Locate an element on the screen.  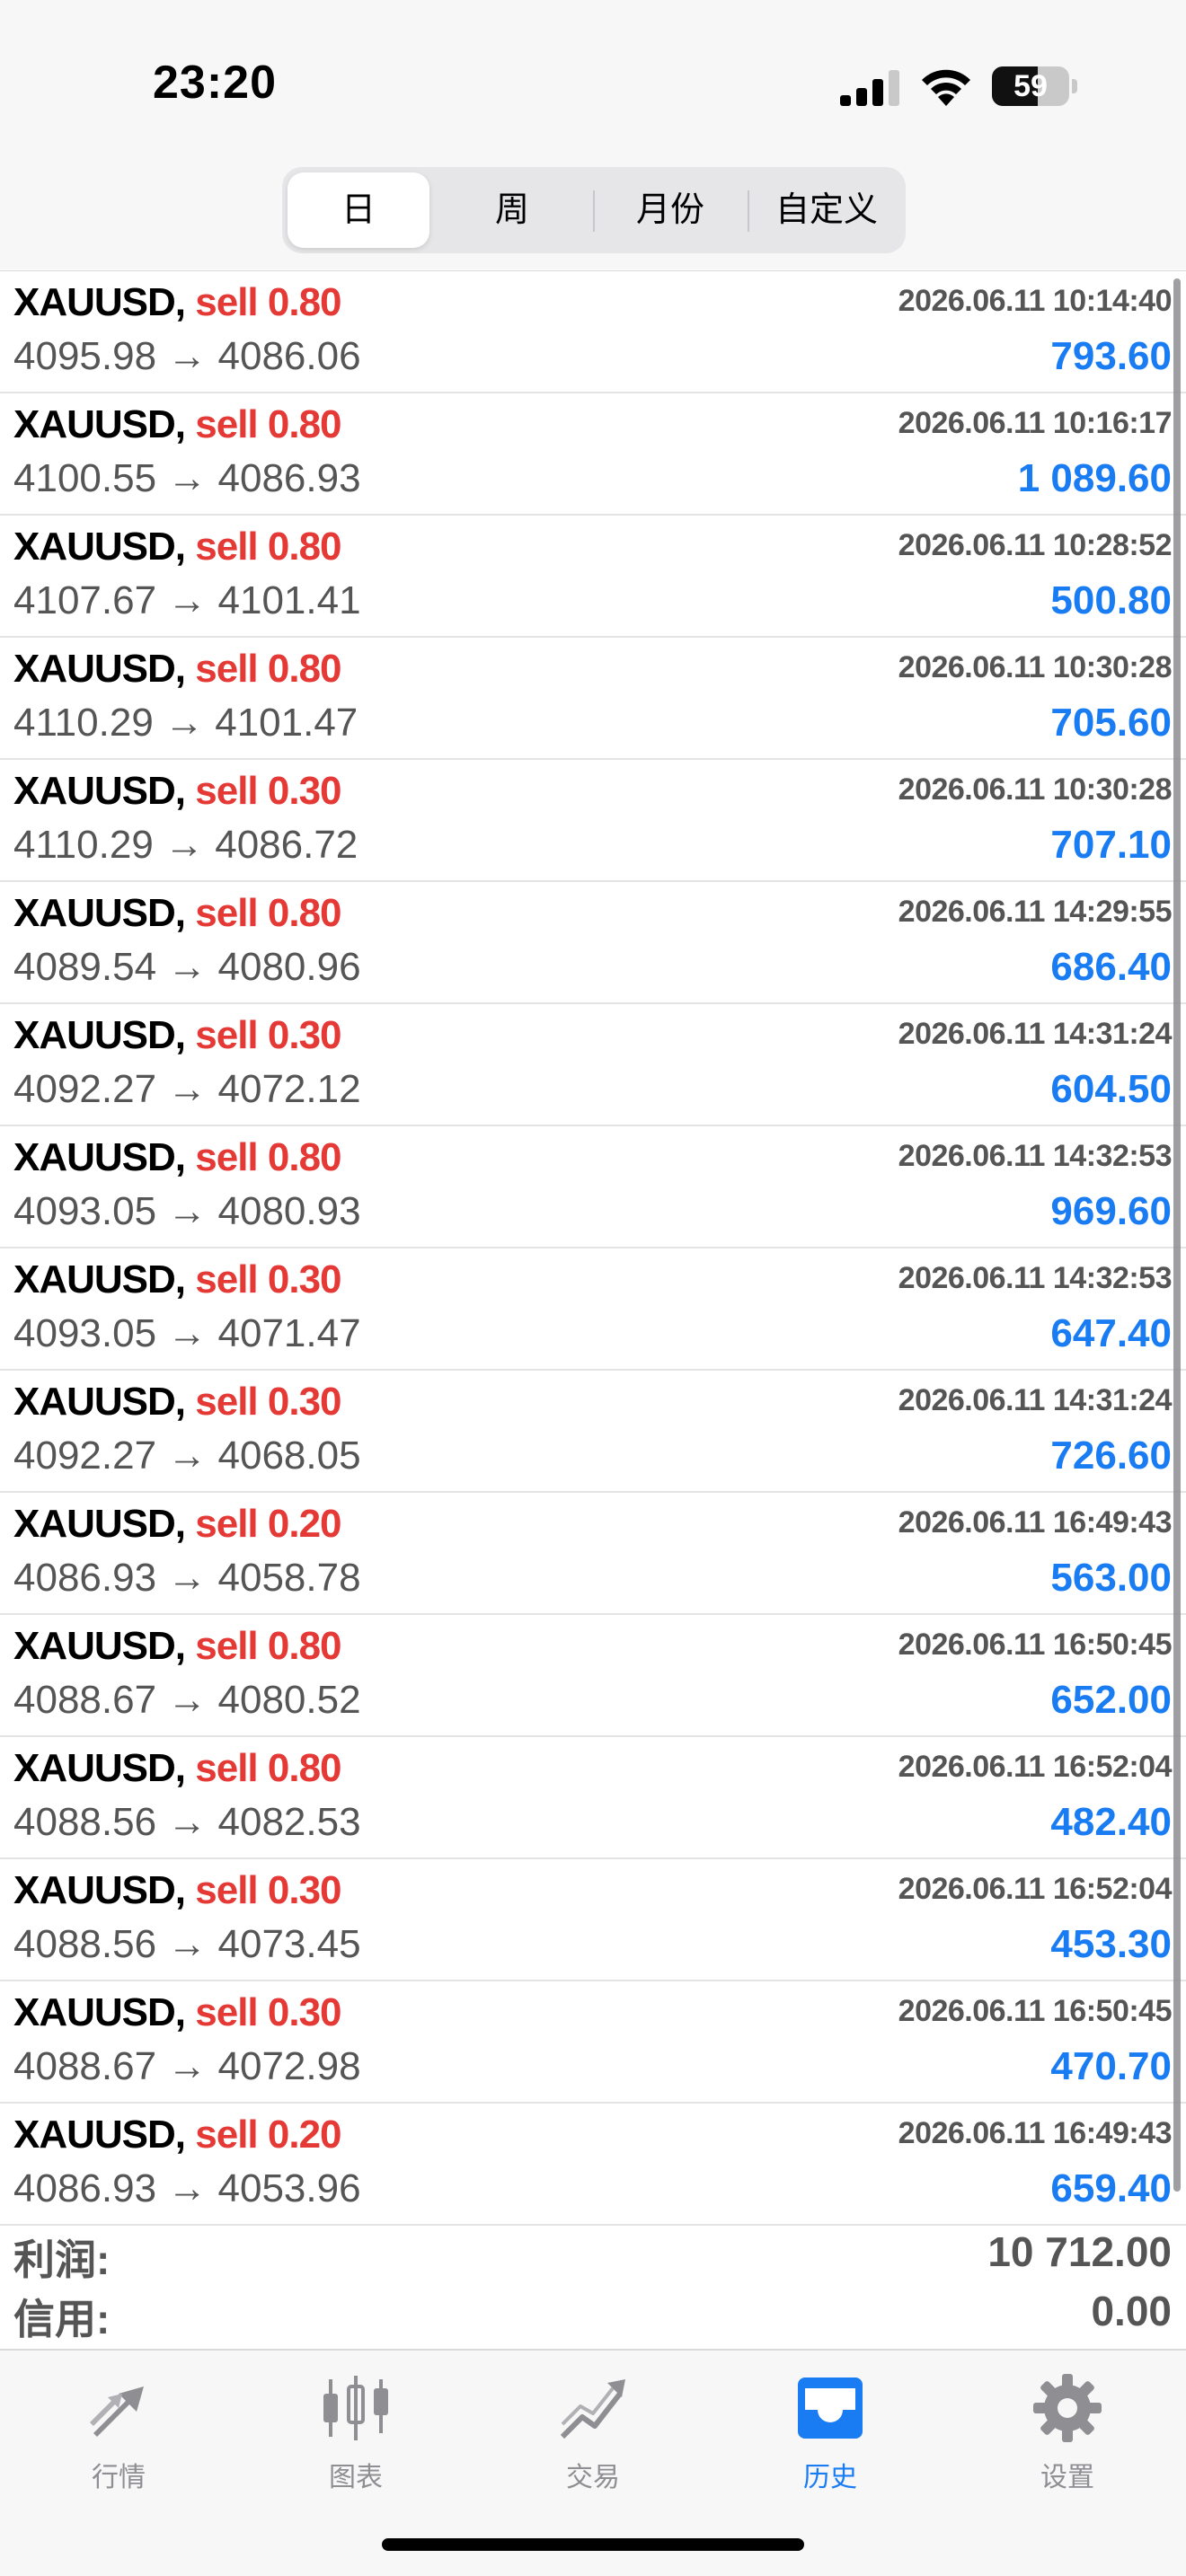
tab-quotes: 行情 is located at coordinates (118, 2437).